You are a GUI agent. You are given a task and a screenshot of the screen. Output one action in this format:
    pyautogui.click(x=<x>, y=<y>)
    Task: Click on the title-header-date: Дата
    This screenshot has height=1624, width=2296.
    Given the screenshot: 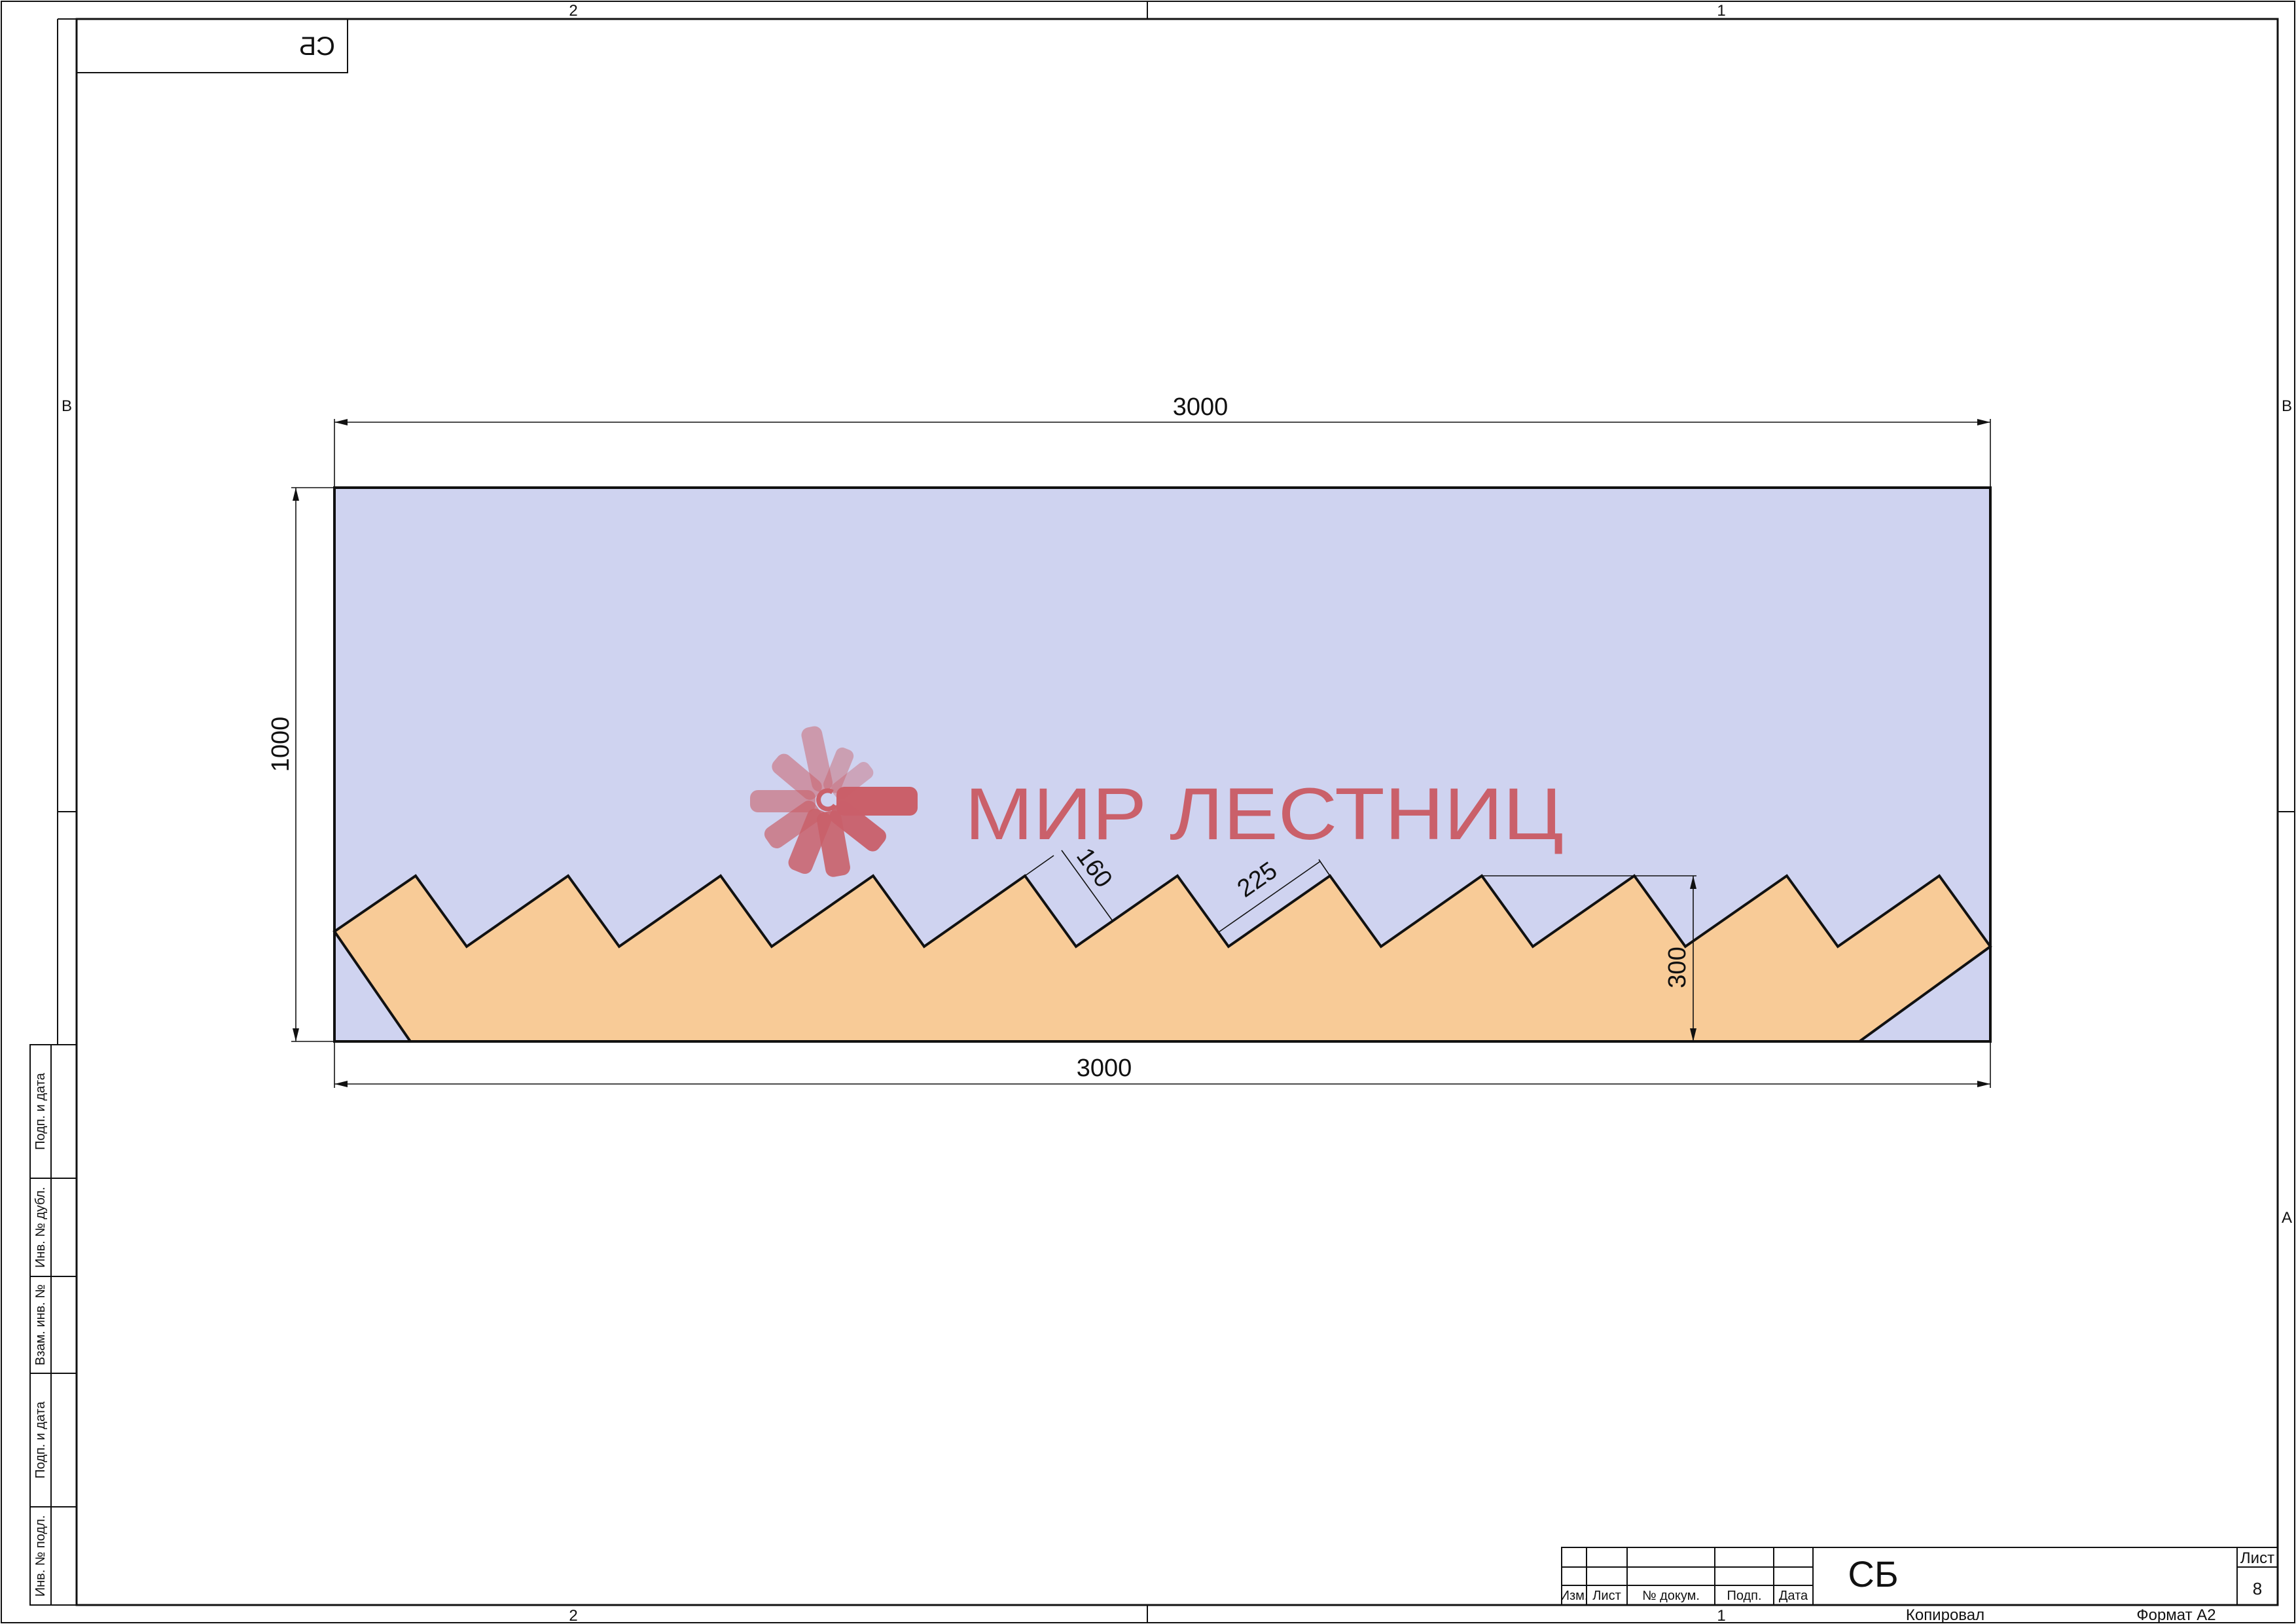 What is the action you would take?
    pyautogui.click(x=1794, y=1596)
    